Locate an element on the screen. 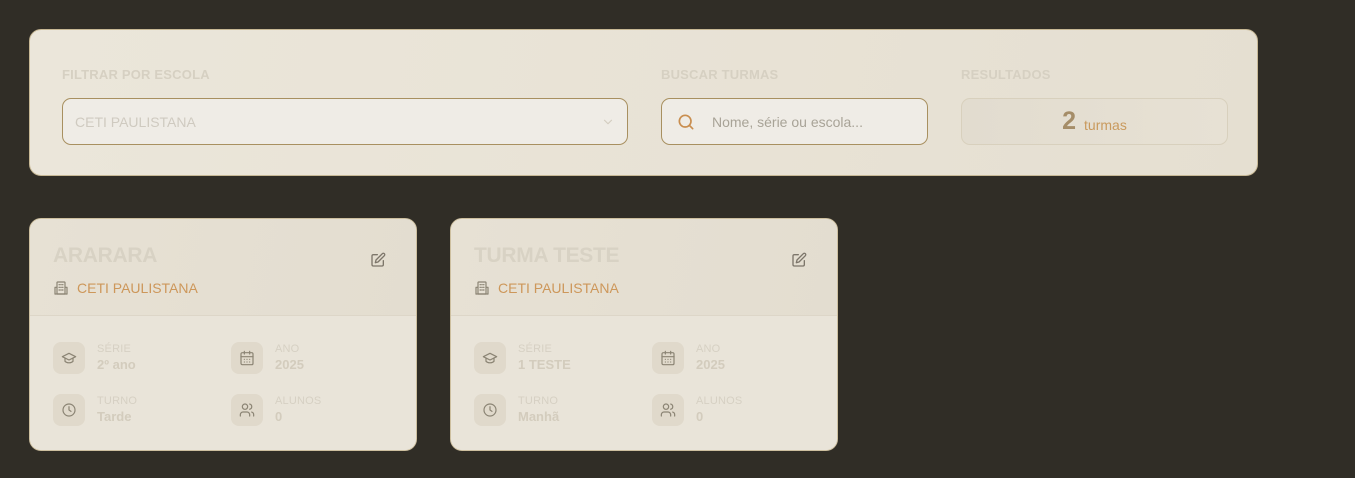  stat-serie: SÉRIE 2º ano is located at coordinates (94, 358).